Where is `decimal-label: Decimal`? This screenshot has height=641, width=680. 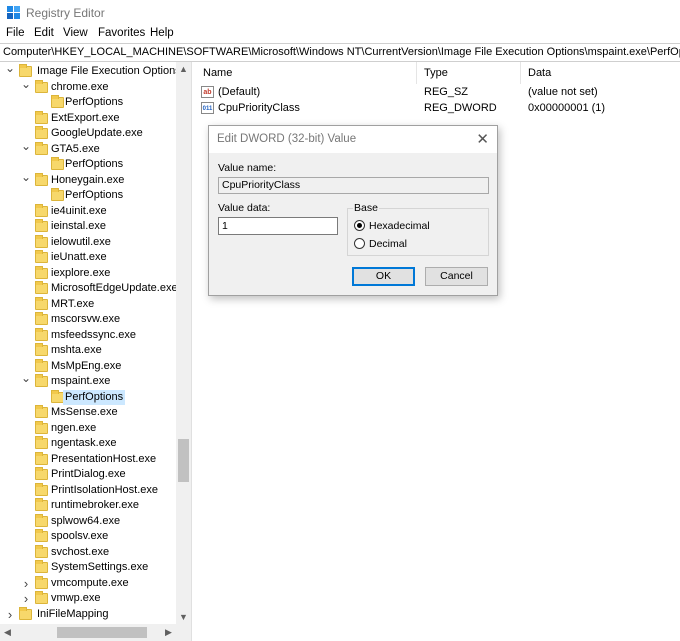 decimal-label: Decimal is located at coordinates (388, 244).